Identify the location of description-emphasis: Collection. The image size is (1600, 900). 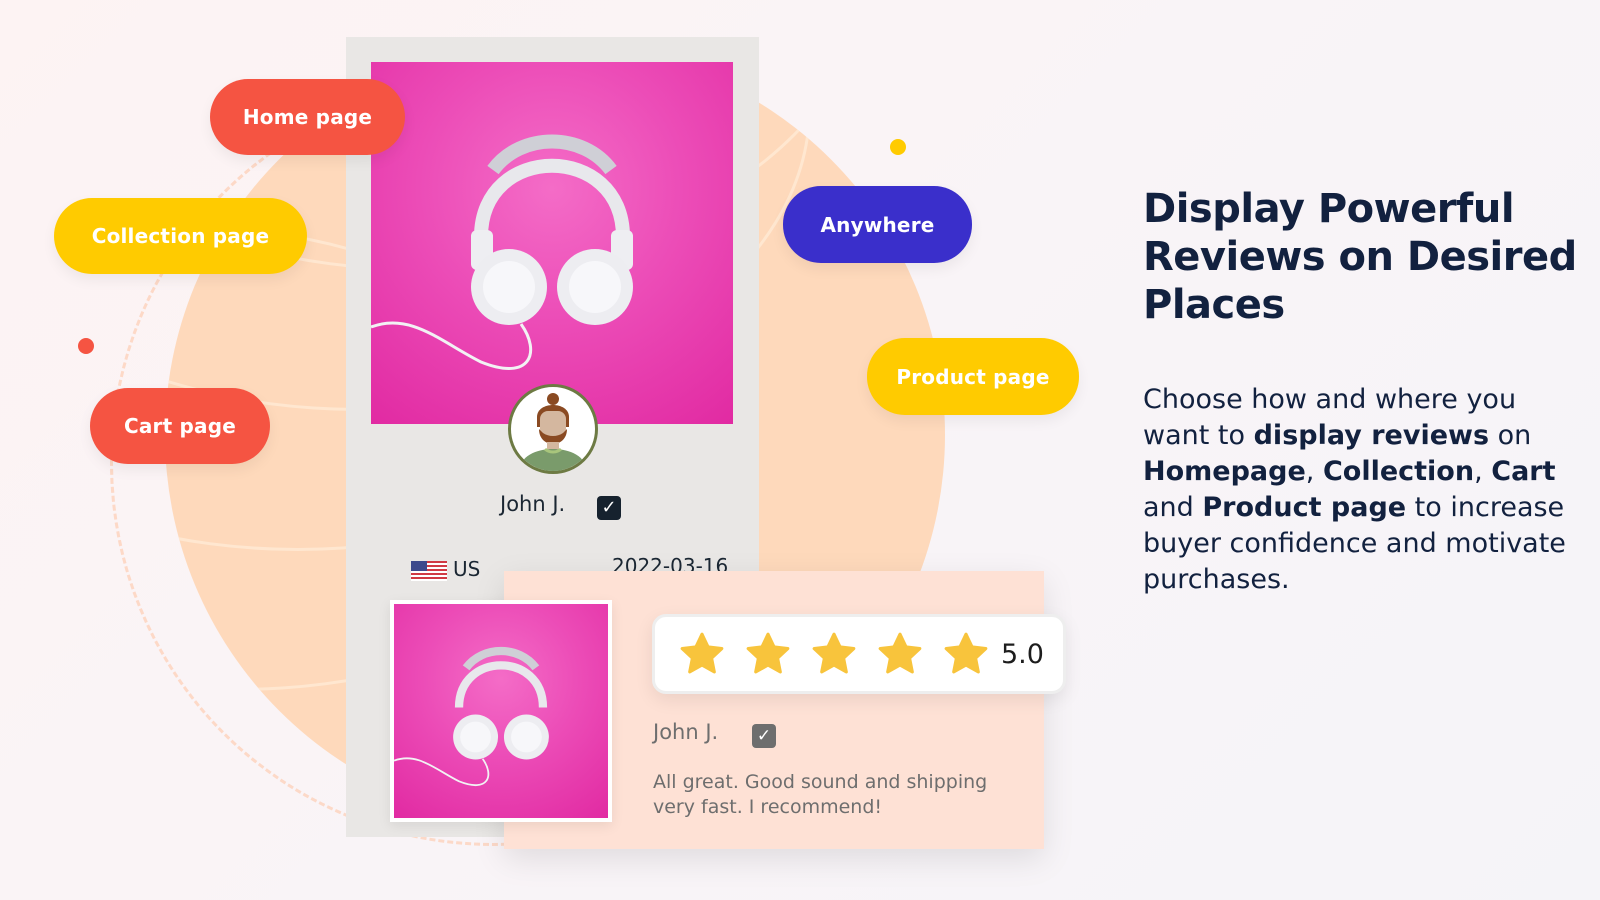
(1398, 471).